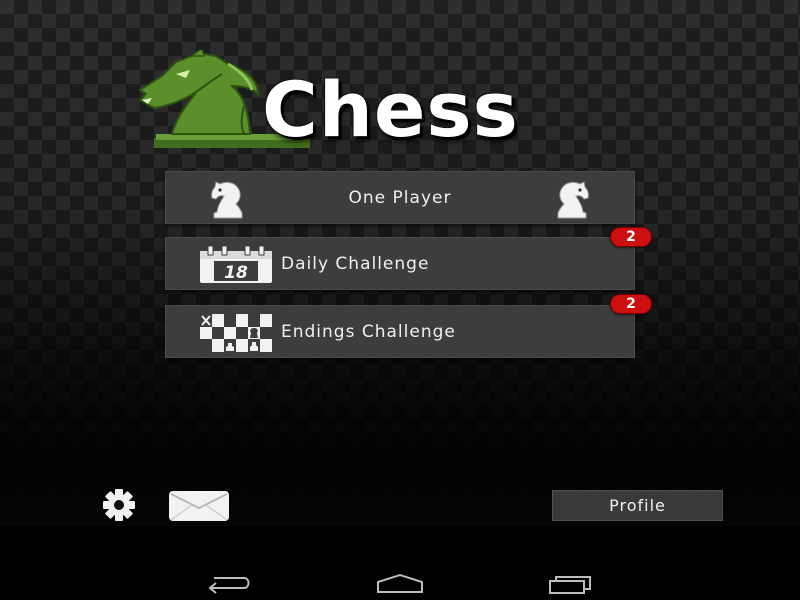 This screenshot has height=600, width=800. I want to click on gear-icon, so click(119, 505).